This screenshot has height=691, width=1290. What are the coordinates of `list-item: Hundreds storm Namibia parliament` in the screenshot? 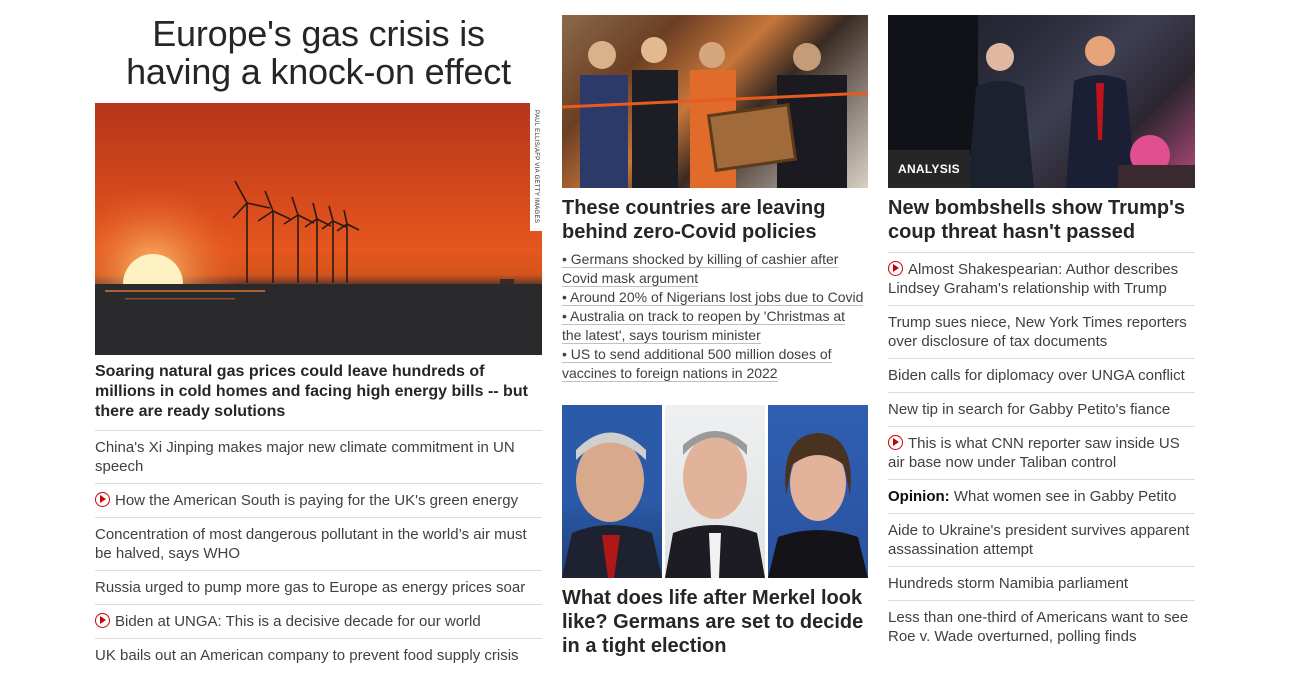 It's located at (1041, 584).